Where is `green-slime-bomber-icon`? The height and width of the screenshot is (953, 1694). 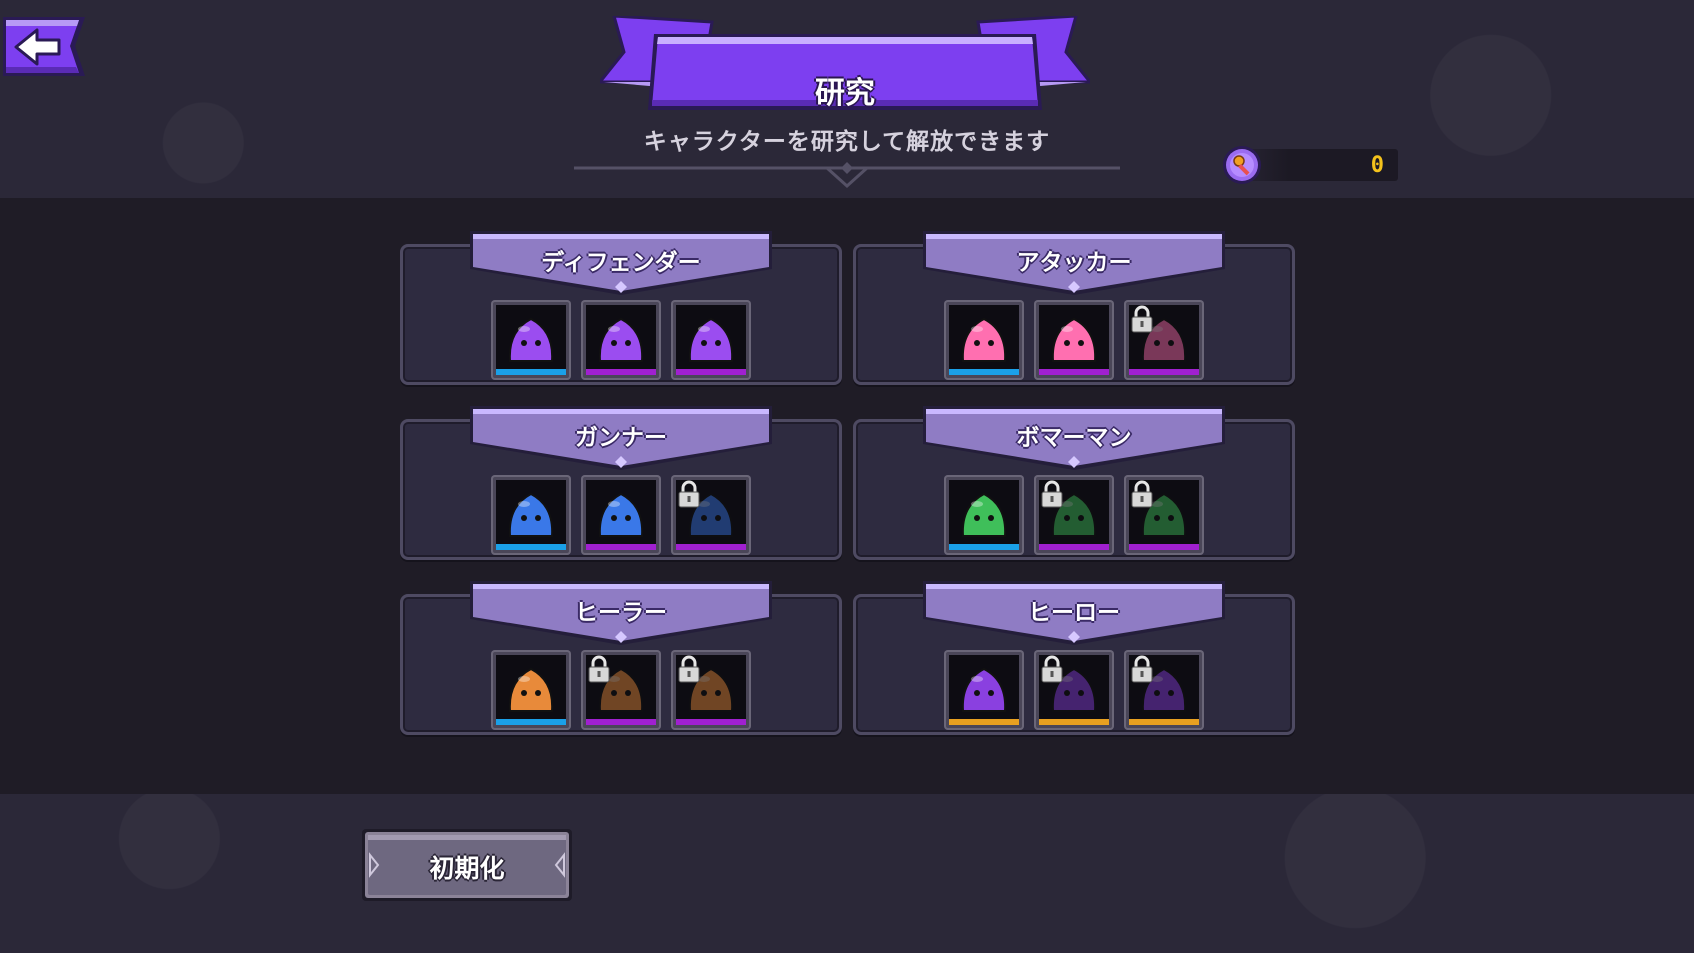 green-slime-bomber-icon is located at coordinates (984, 514).